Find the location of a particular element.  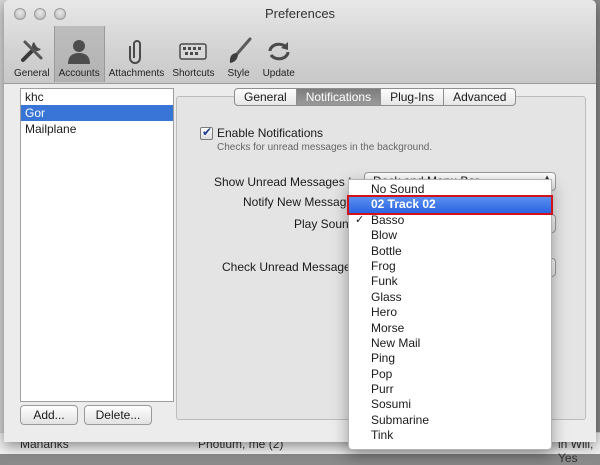

toolbar-general: General is located at coordinates (32, 54).